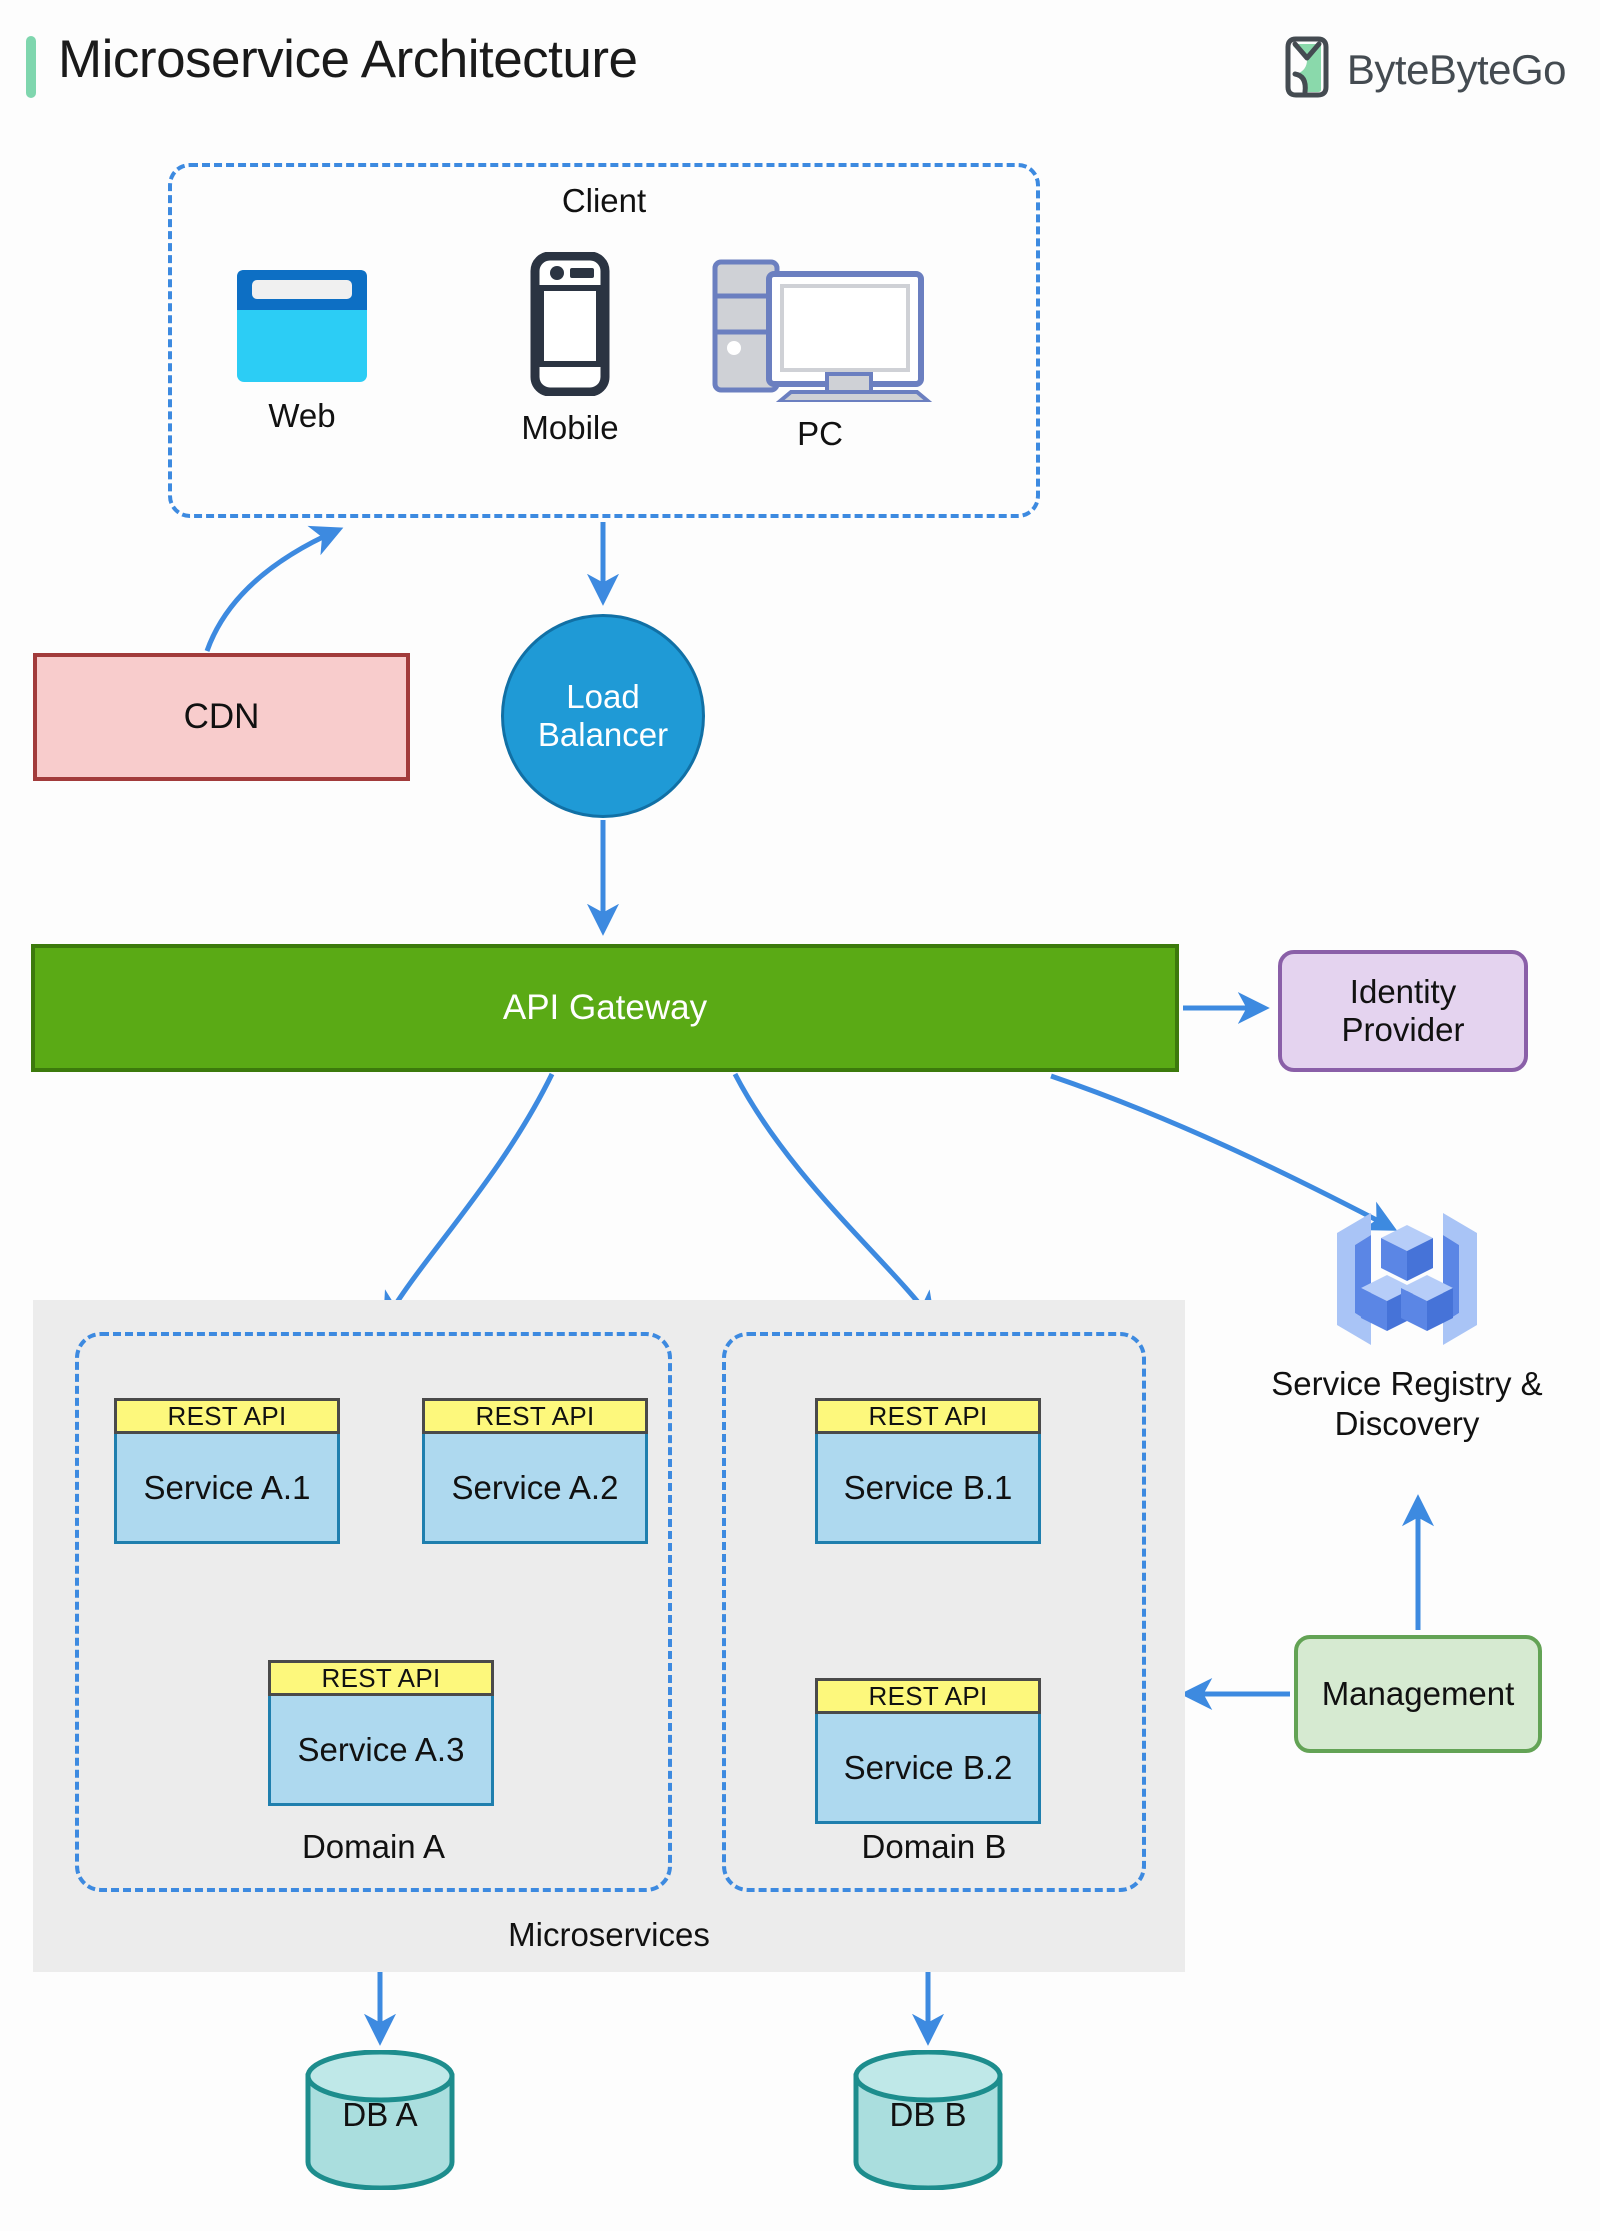 The image size is (1600, 2231). I want to click on identity-provider-label-line2: Provider, so click(1403, 1029).